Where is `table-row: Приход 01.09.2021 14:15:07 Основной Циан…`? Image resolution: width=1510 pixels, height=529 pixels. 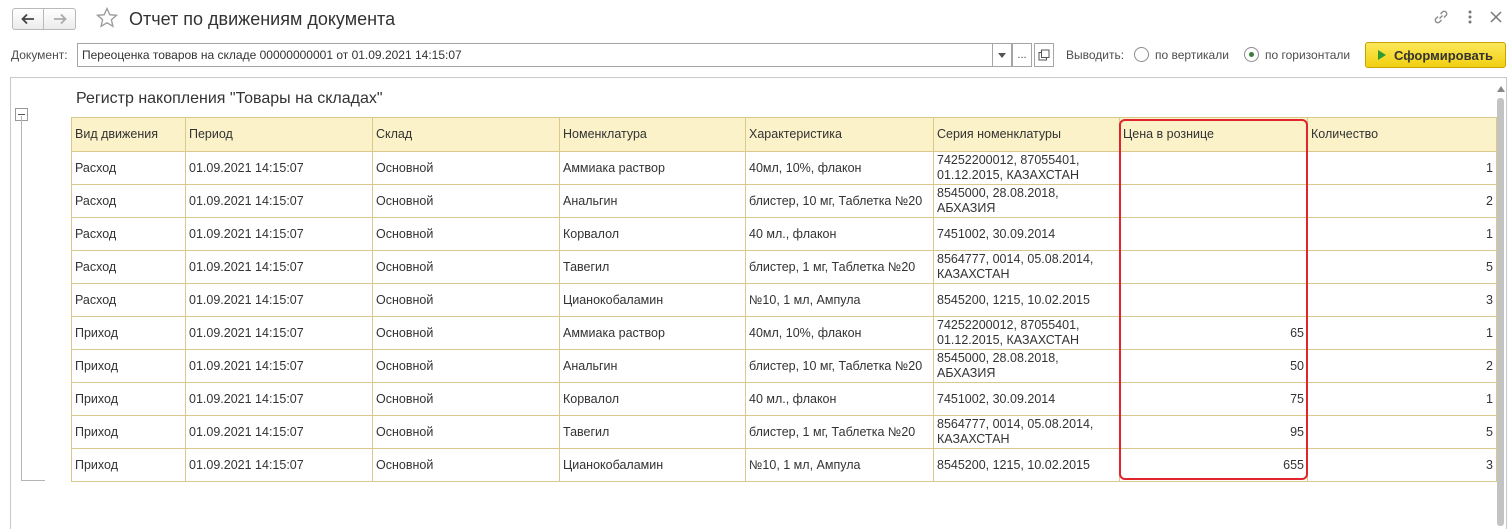
table-row: Приход 01.09.2021 14:15:07 Основной Циан… is located at coordinates (784, 465).